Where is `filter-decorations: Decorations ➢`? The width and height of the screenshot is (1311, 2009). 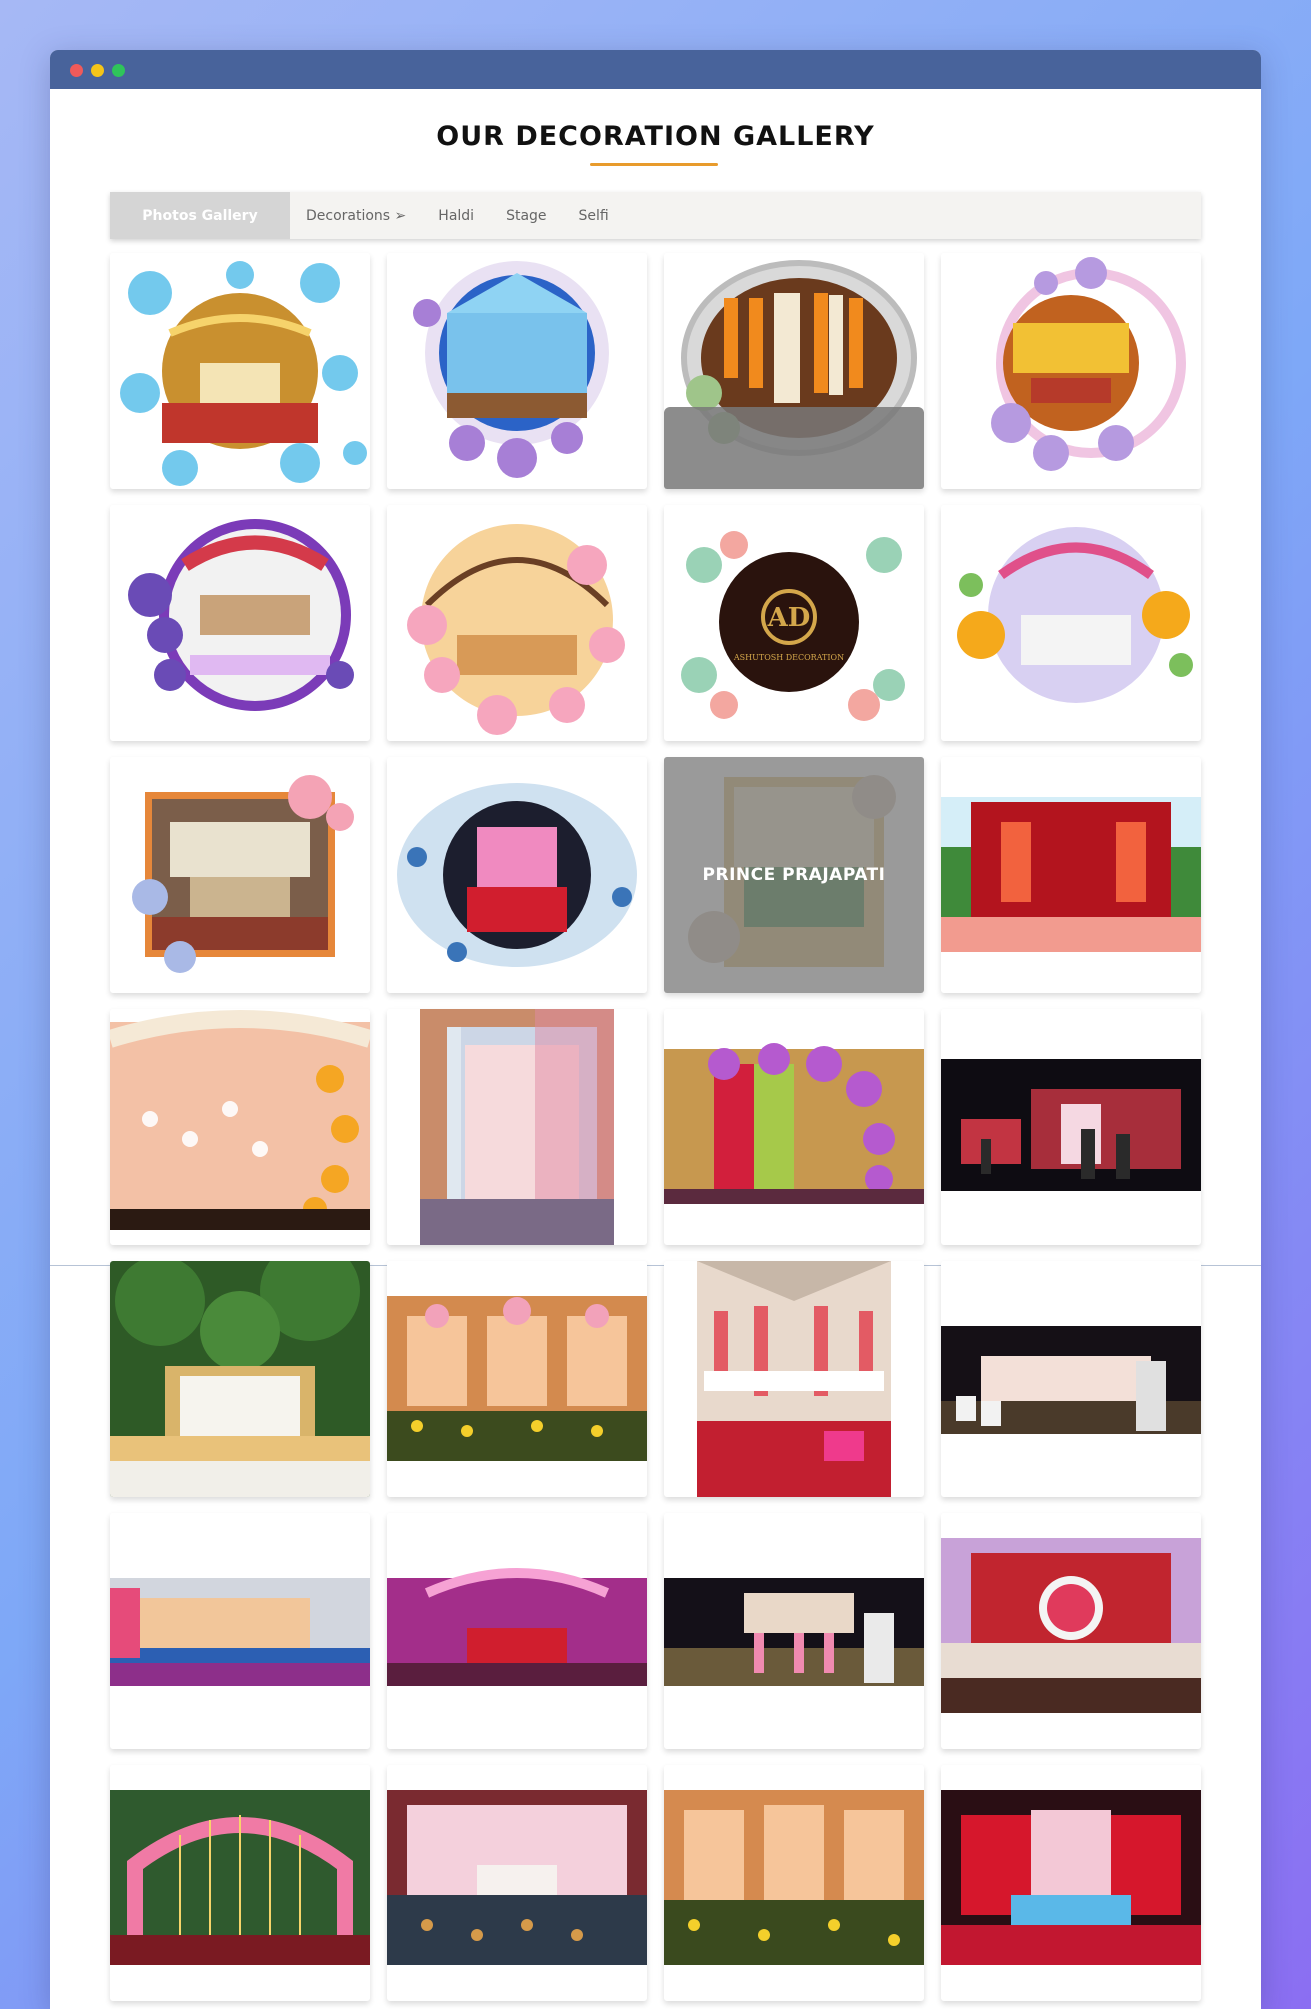
filter-decorations: Decorations ➢ is located at coordinates (356, 215).